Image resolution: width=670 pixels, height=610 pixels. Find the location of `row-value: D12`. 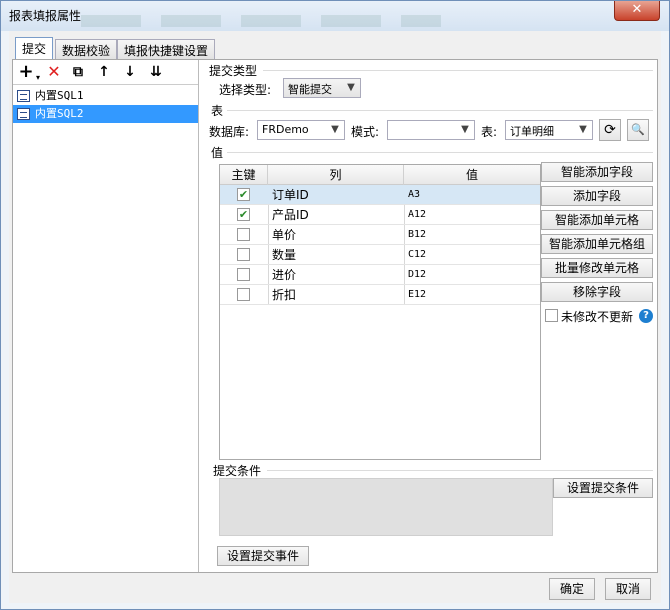

row-value: D12 is located at coordinates (417, 274).